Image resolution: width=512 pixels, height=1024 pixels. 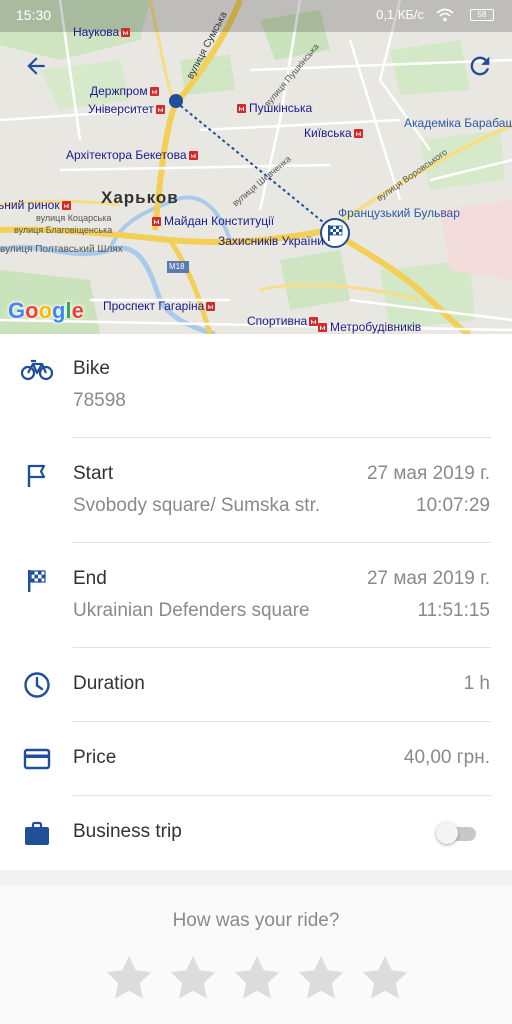 What do you see at coordinates (256, 16) in the screenshot?
I see `status-bar: 15:30 0,1 КБ/с 58` at bounding box center [256, 16].